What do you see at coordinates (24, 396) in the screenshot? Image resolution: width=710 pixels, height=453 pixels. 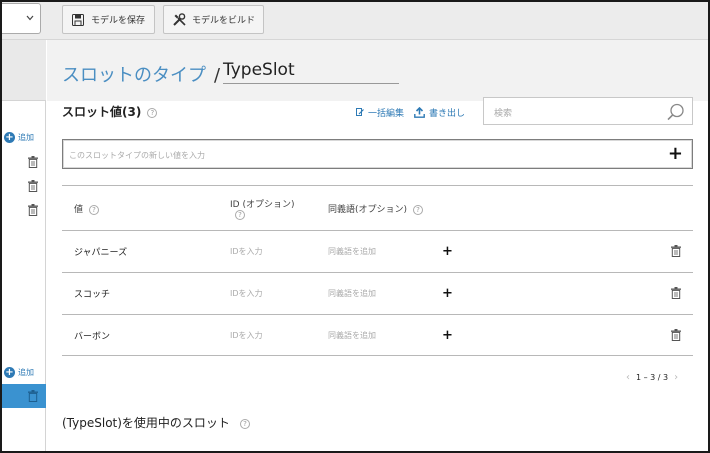 I see `sidebar-item-active` at bounding box center [24, 396].